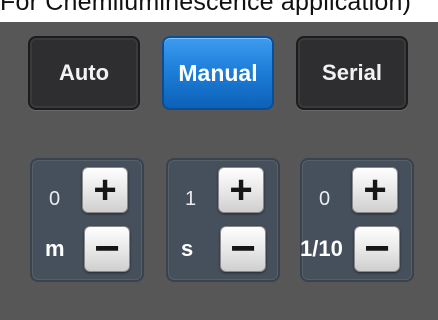 The width and height of the screenshot is (438, 320). What do you see at coordinates (377, 249) in the screenshot?
I see `tenths-decrement-button: −` at bounding box center [377, 249].